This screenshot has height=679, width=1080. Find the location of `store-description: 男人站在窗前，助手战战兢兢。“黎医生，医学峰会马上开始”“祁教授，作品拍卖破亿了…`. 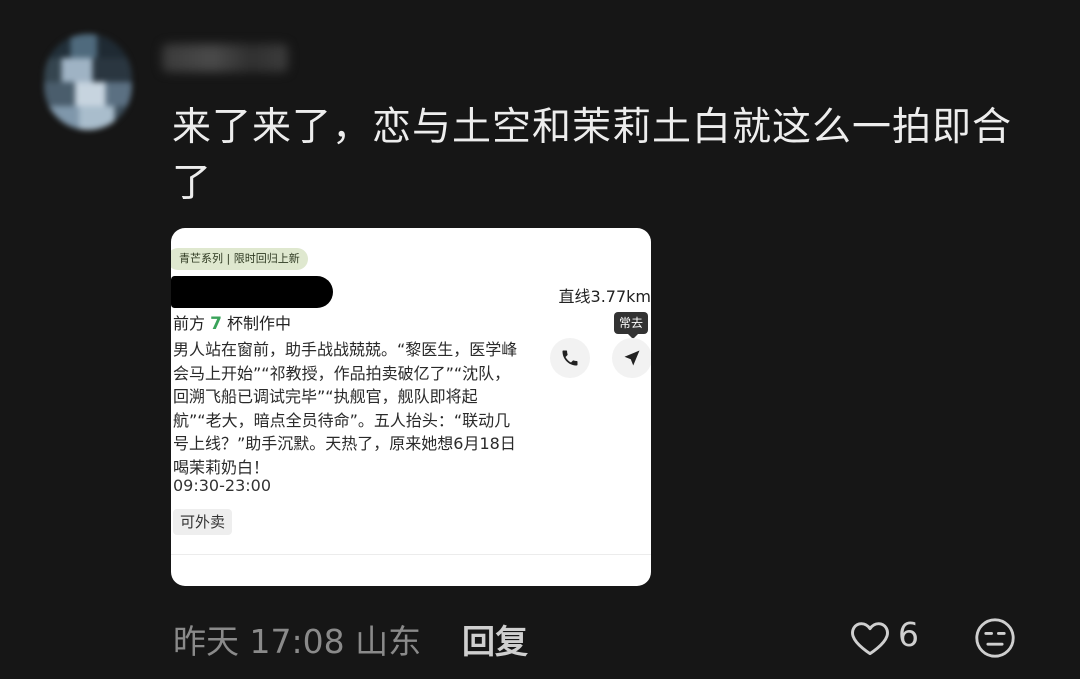

store-description: 男人站在窗前，助手战战兢兢。“黎医生，医学峰会马上开始”“祁教授，作品拍卖破亿了… is located at coordinates (345, 408).